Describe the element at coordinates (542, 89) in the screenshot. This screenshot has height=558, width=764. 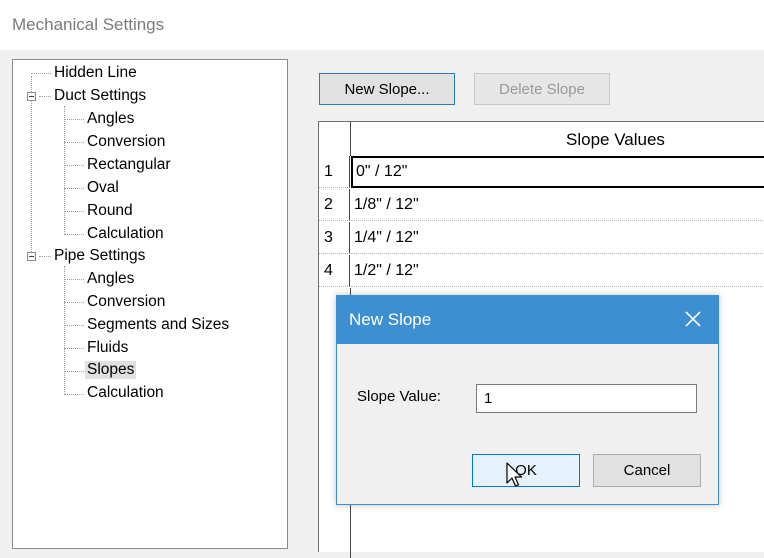
I see `delete-slope-button: Delete Slope` at that location.